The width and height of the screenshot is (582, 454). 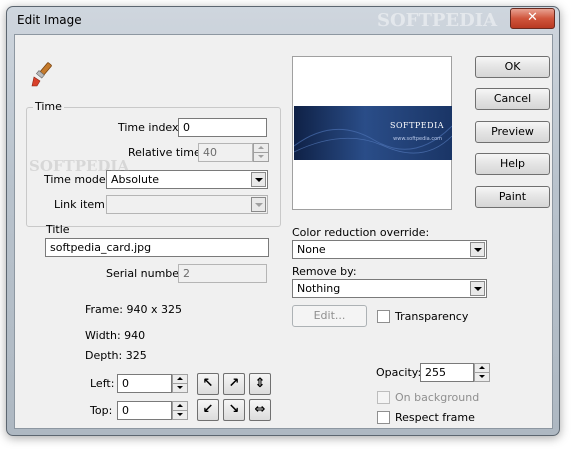 What do you see at coordinates (48, 106) in the screenshot?
I see `time-group-label: Time` at bounding box center [48, 106].